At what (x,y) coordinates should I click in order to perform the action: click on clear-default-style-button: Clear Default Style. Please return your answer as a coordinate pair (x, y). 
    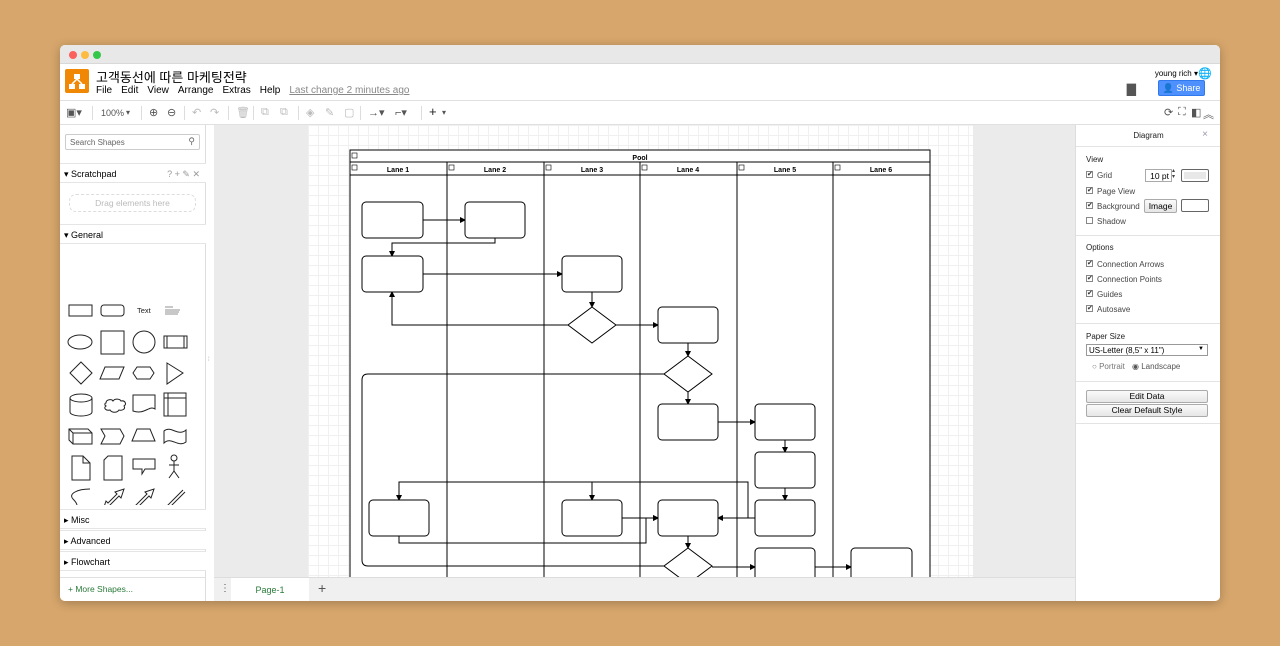
    Looking at the image, I should click on (1147, 410).